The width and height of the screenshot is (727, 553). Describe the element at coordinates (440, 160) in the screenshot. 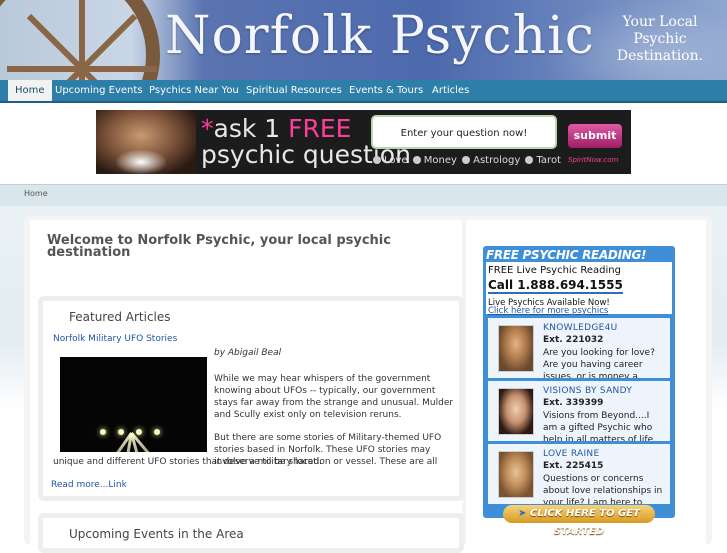

I see `option-money: Money` at that location.